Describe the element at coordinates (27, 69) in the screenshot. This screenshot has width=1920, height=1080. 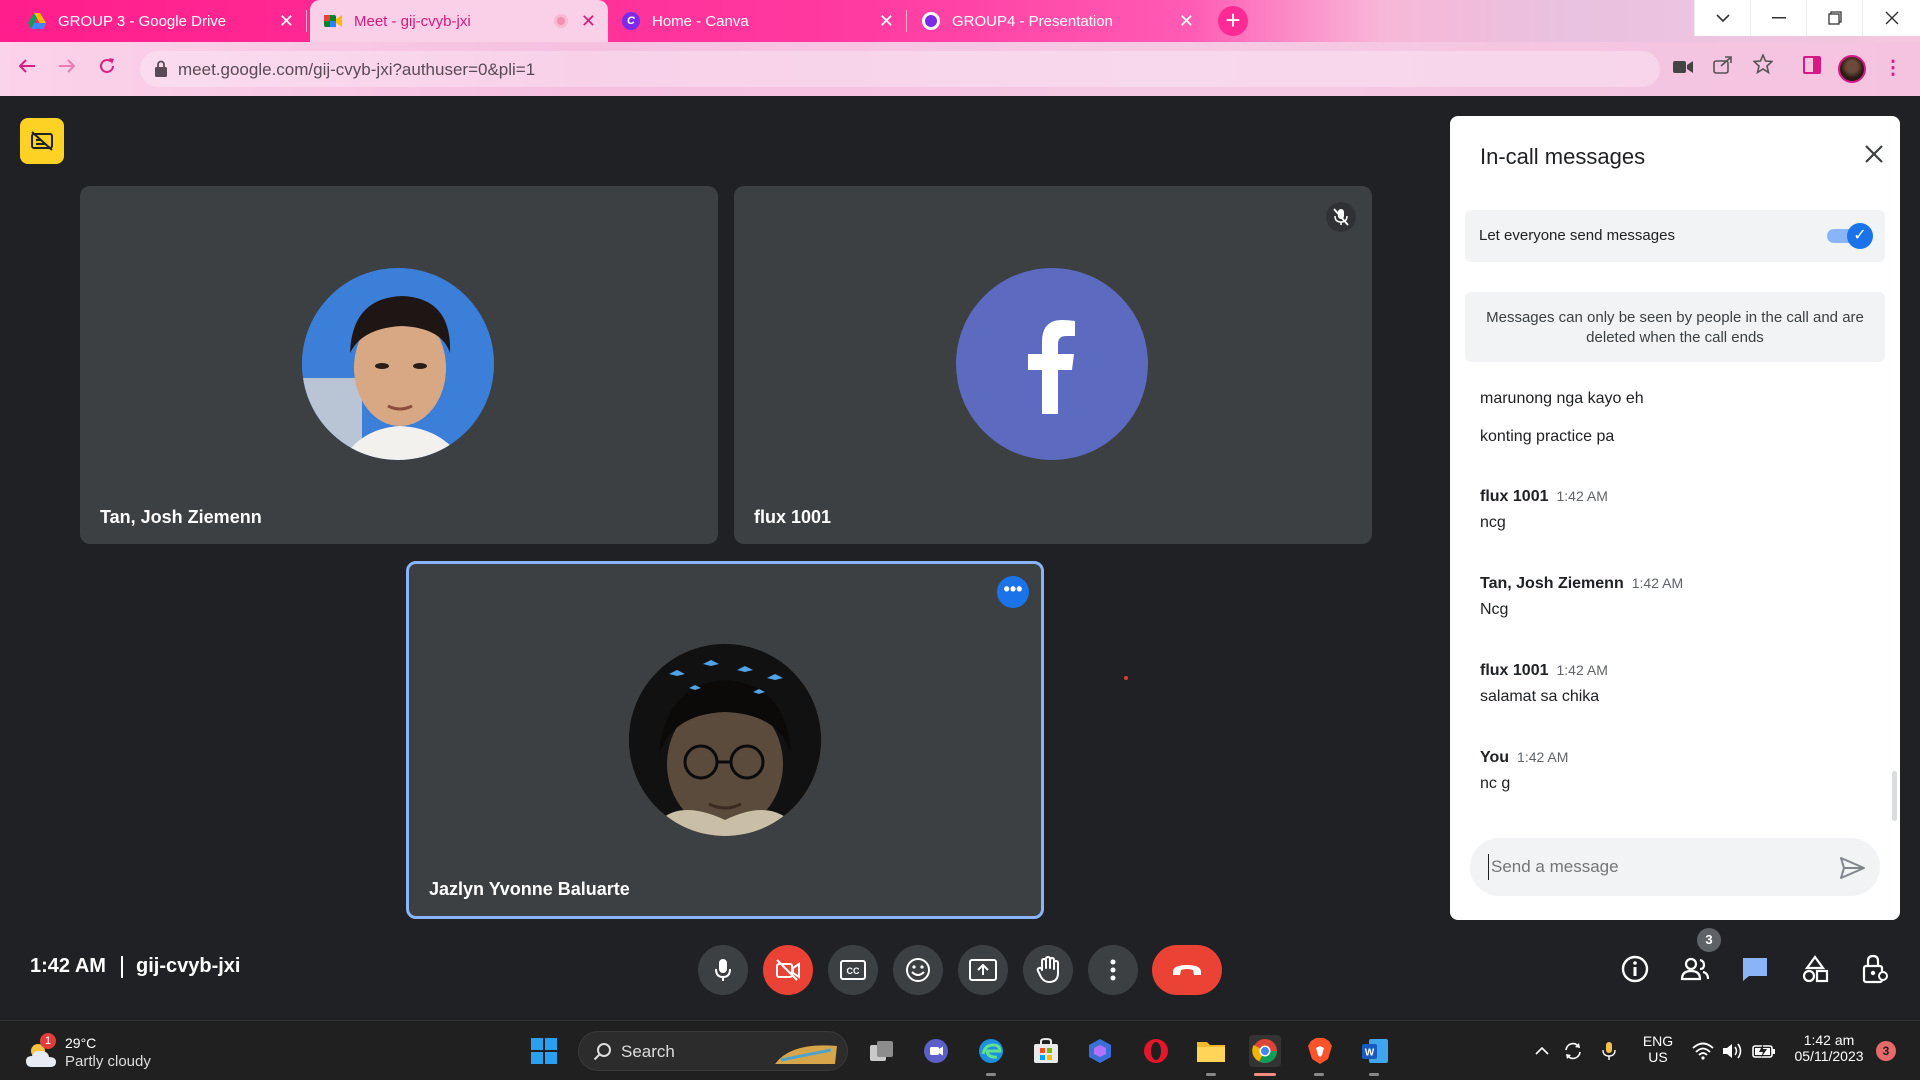
I see `back-button` at that location.